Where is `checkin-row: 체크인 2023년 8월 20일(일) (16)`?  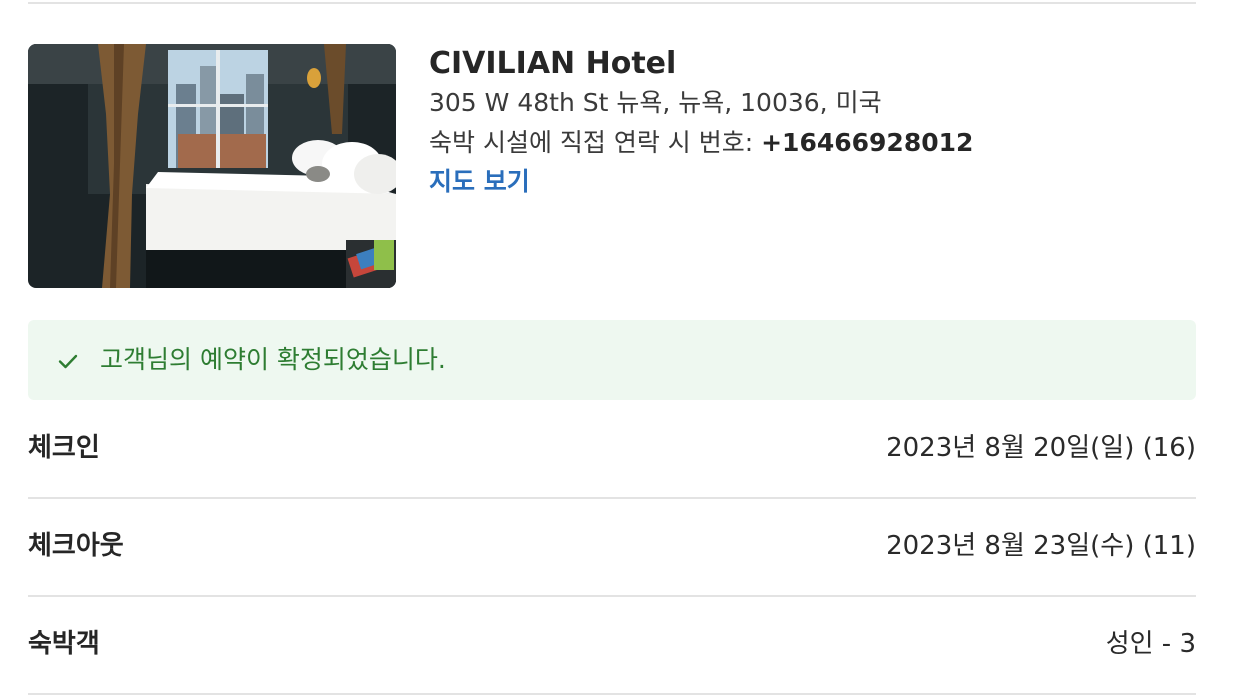 checkin-row: 체크인 2023년 8월 20일(일) (16) is located at coordinates (612, 449).